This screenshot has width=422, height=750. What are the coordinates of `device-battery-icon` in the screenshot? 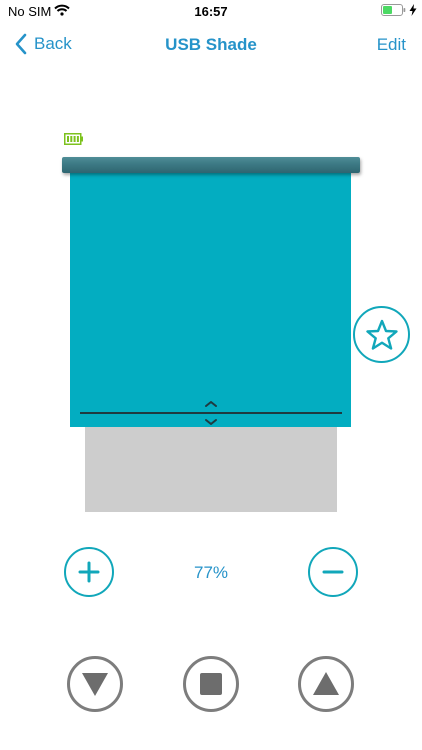 It's located at (73, 139).